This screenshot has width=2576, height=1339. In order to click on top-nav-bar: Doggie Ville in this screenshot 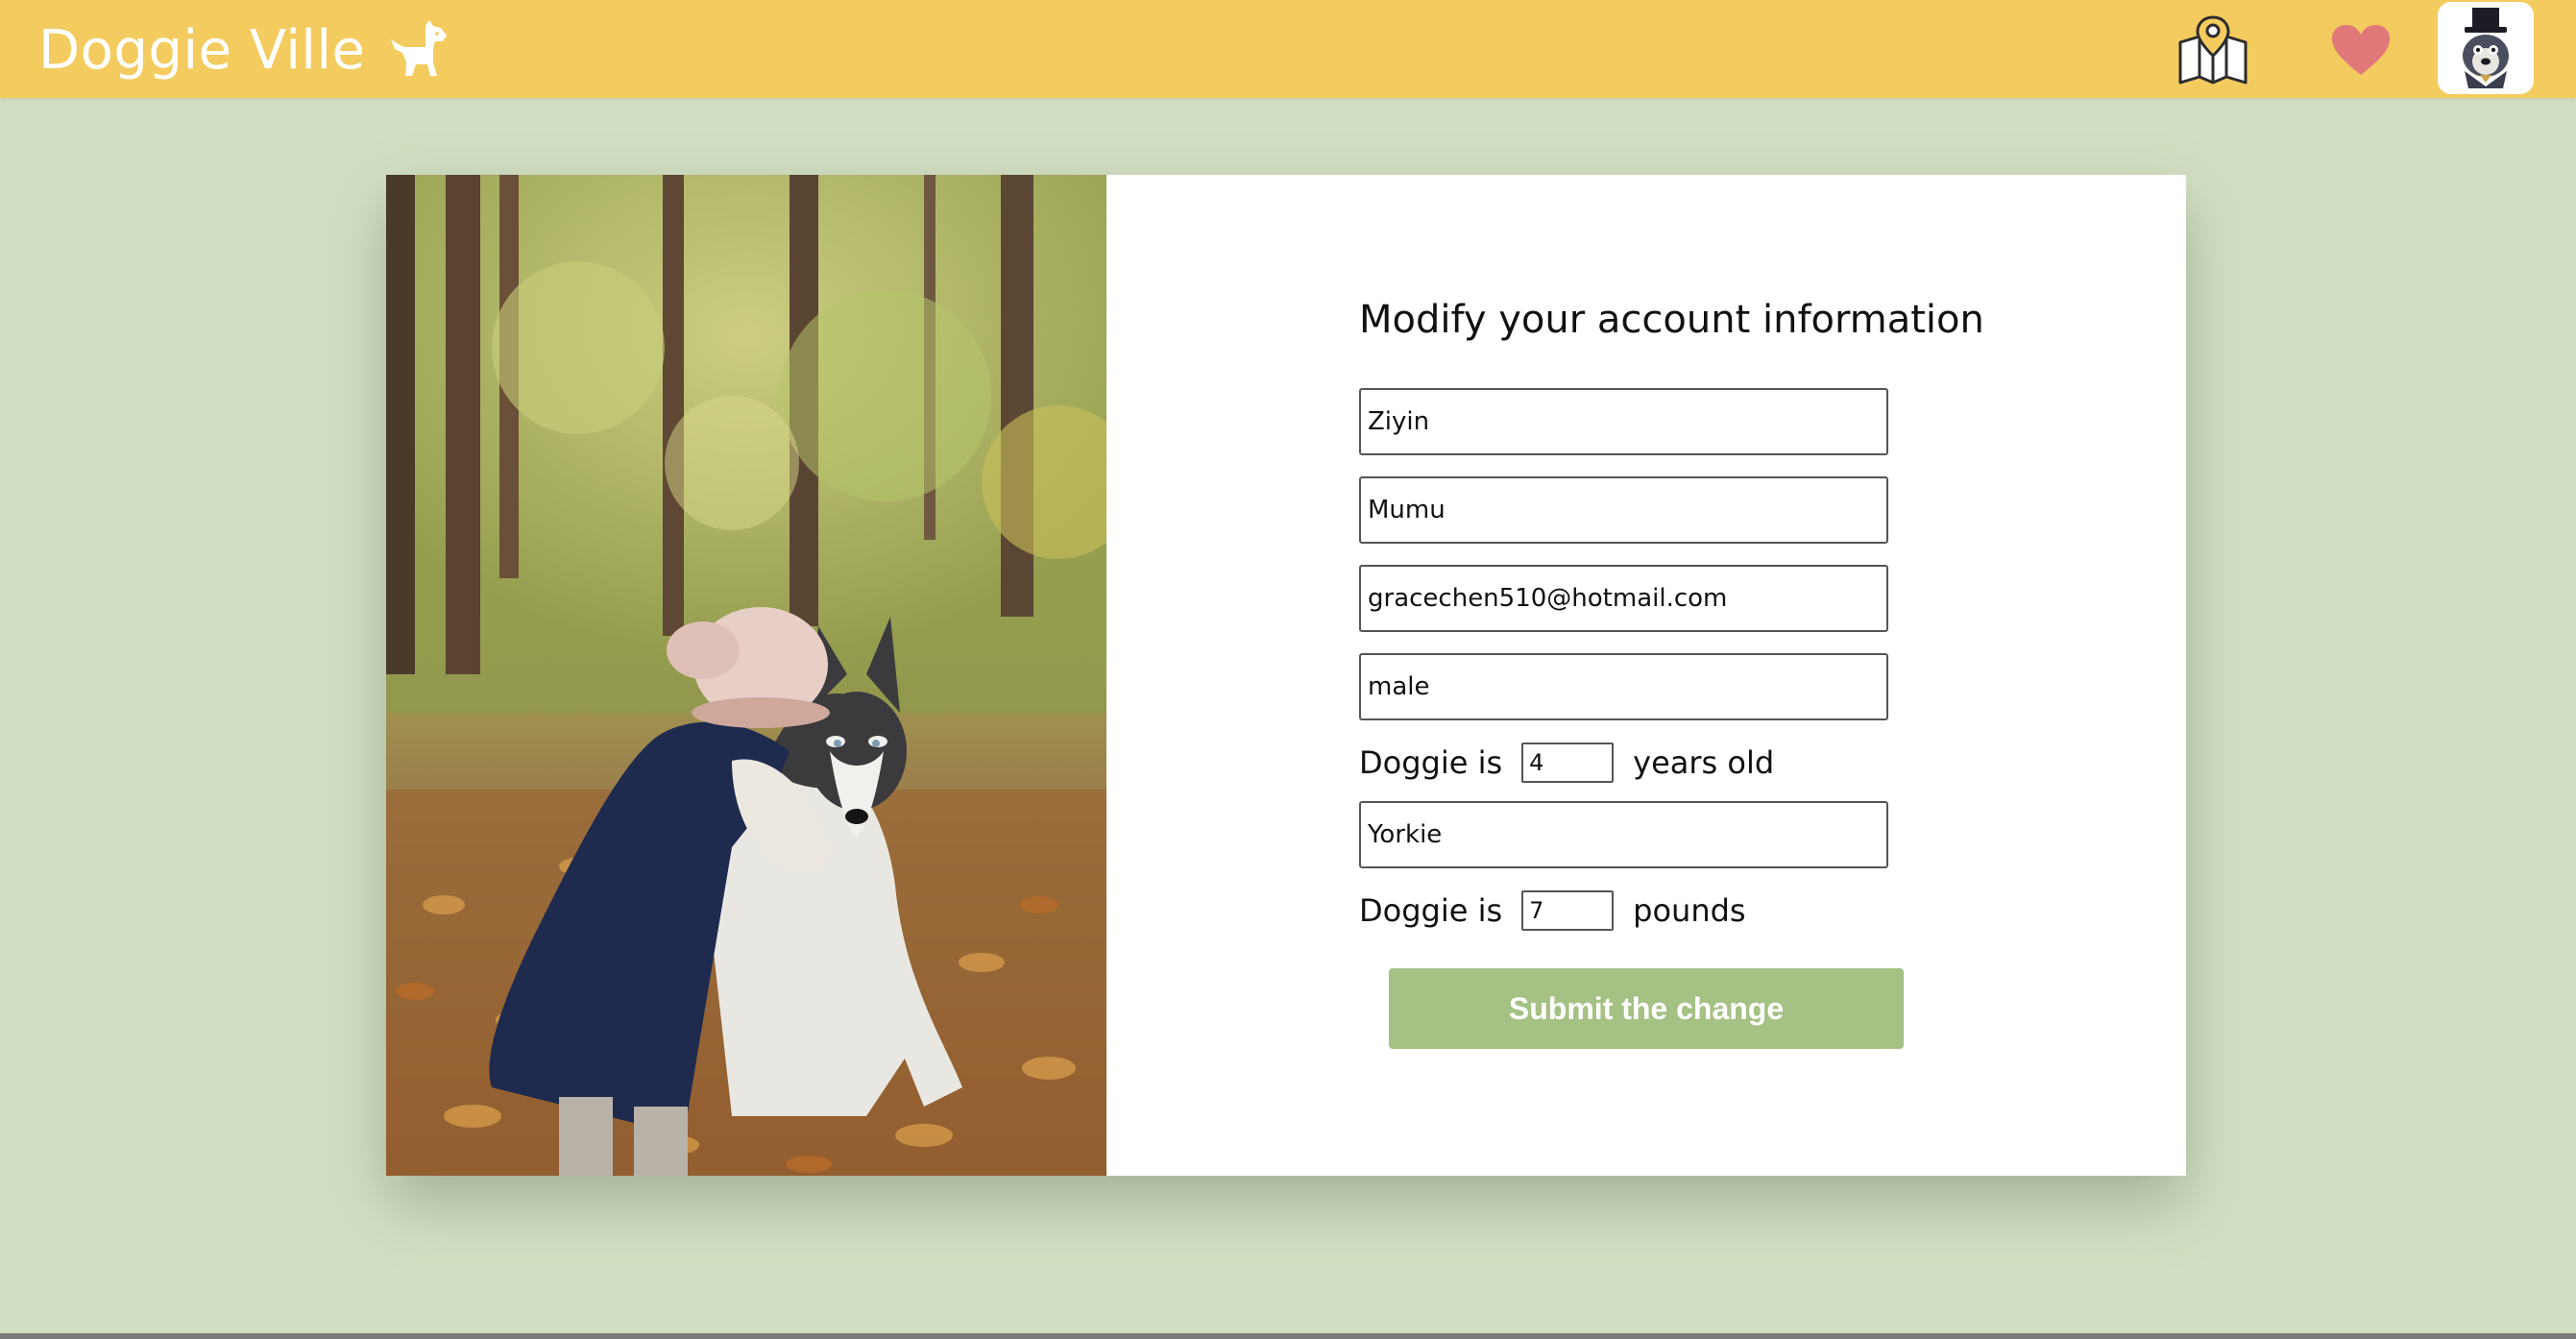, I will do `click(1288, 49)`.